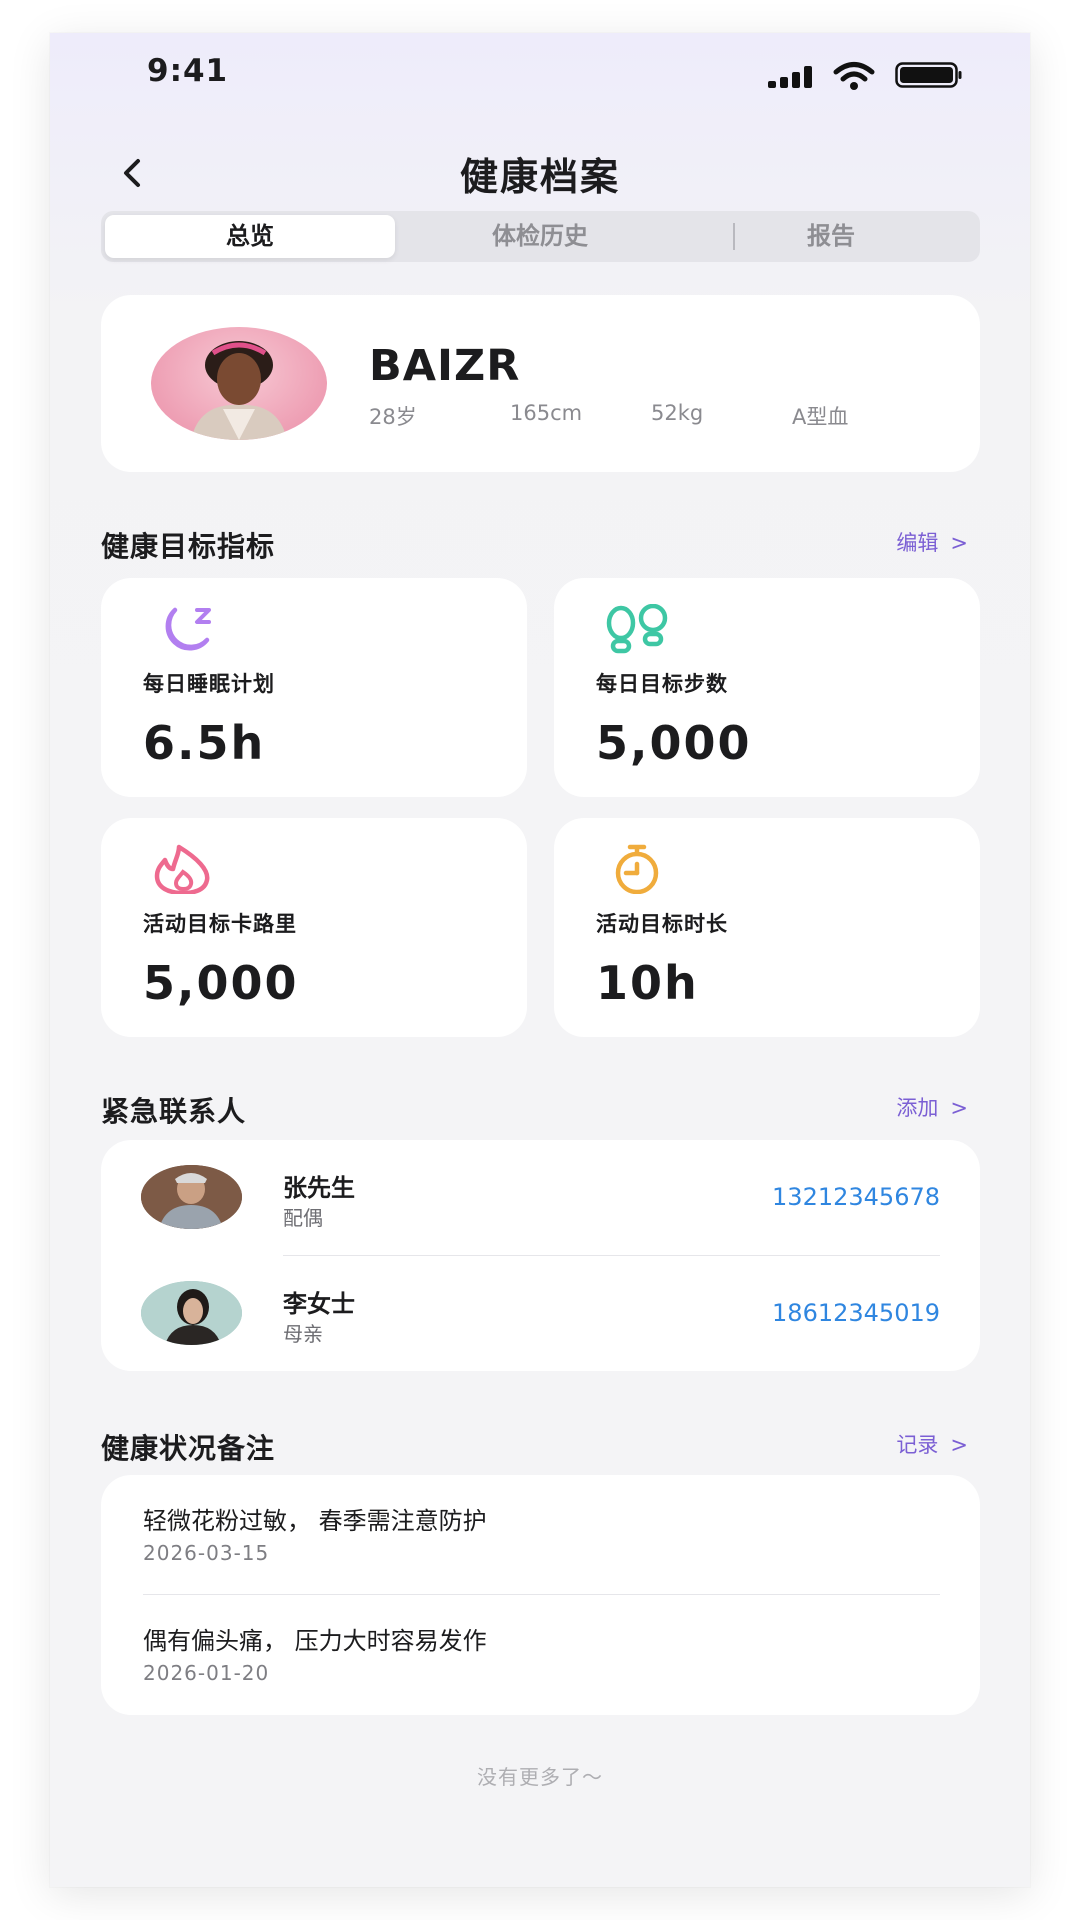 The image size is (1080, 1920). I want to click on goal-value: 10h, so click(647, 983).